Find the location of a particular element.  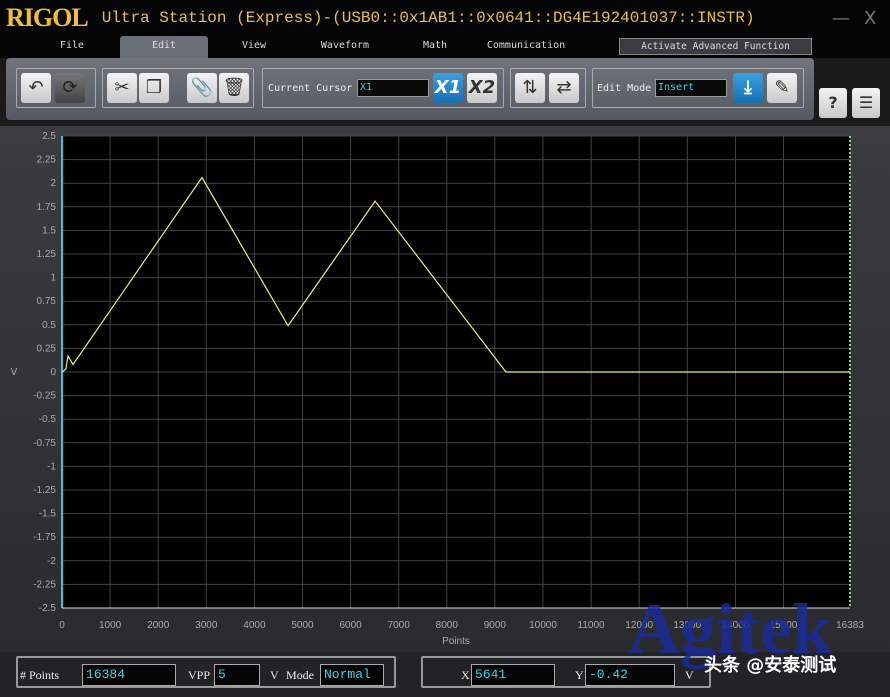

menu-view: View is located at coordinates (254, 47).